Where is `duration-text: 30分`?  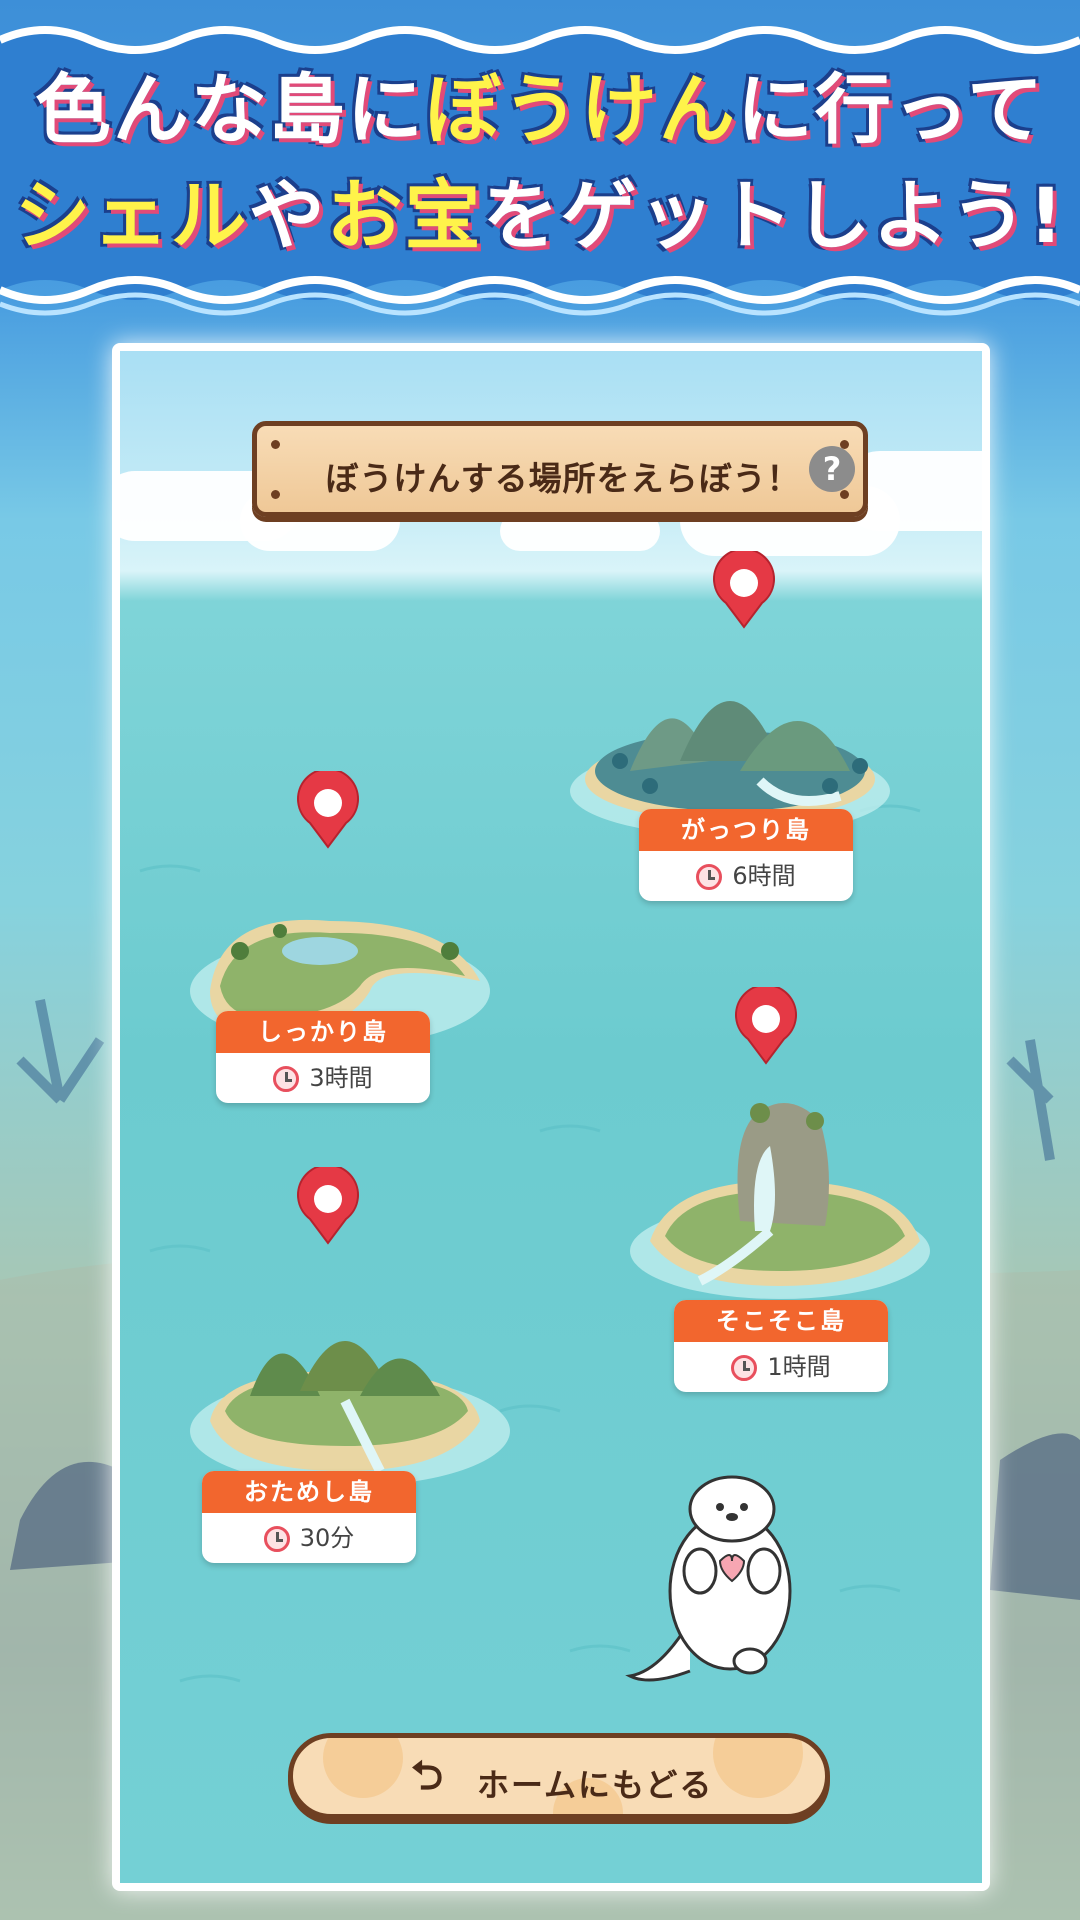
duration-text: 30分 is located at coordinates (327, 1538).